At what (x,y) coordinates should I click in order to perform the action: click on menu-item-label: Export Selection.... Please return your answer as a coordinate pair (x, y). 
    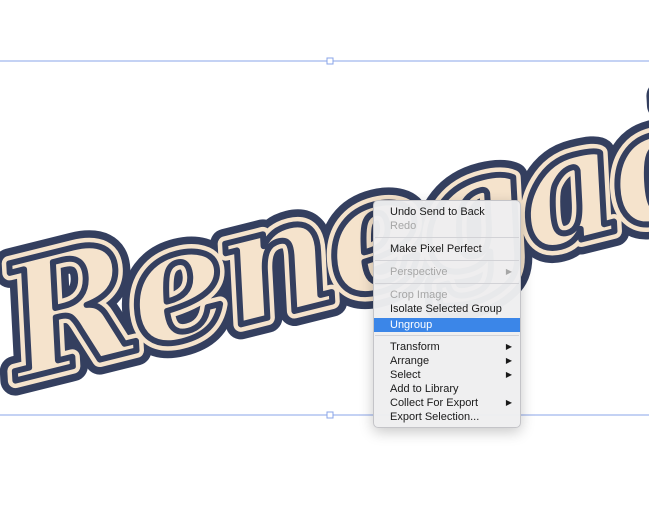
    Looking at the image, I should click on (435, 417).